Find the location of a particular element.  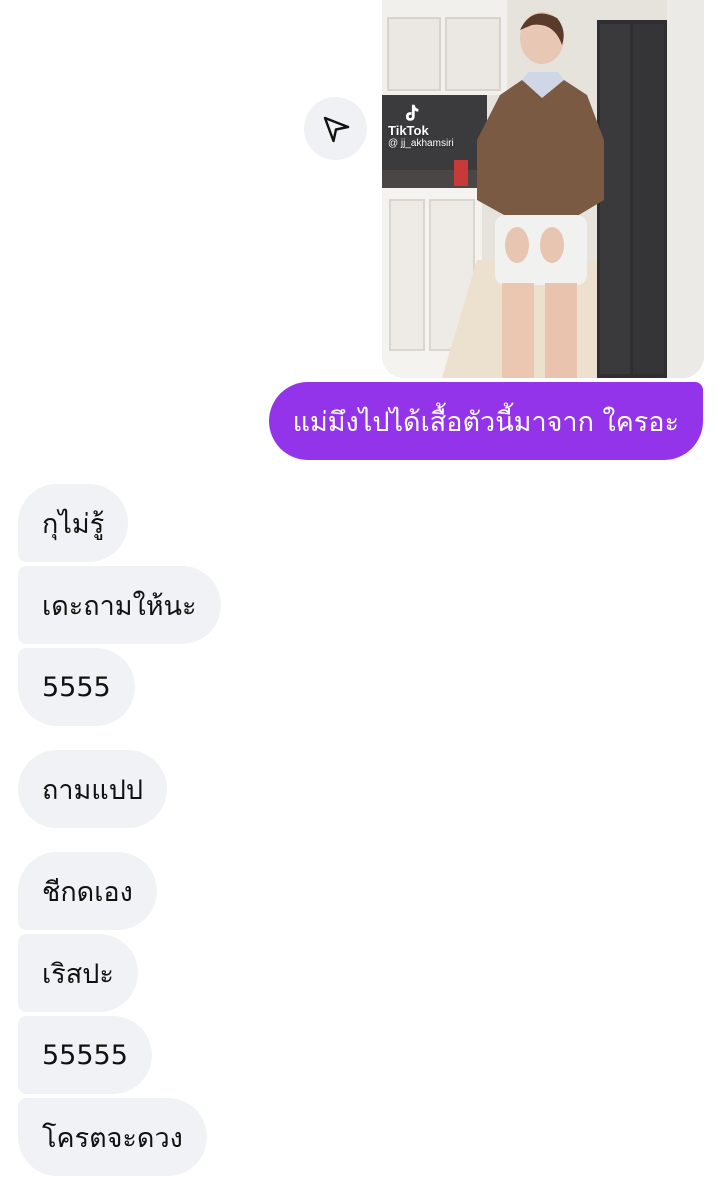

received-message-bubble: เริสปะ is located at coordinates (78, 973).